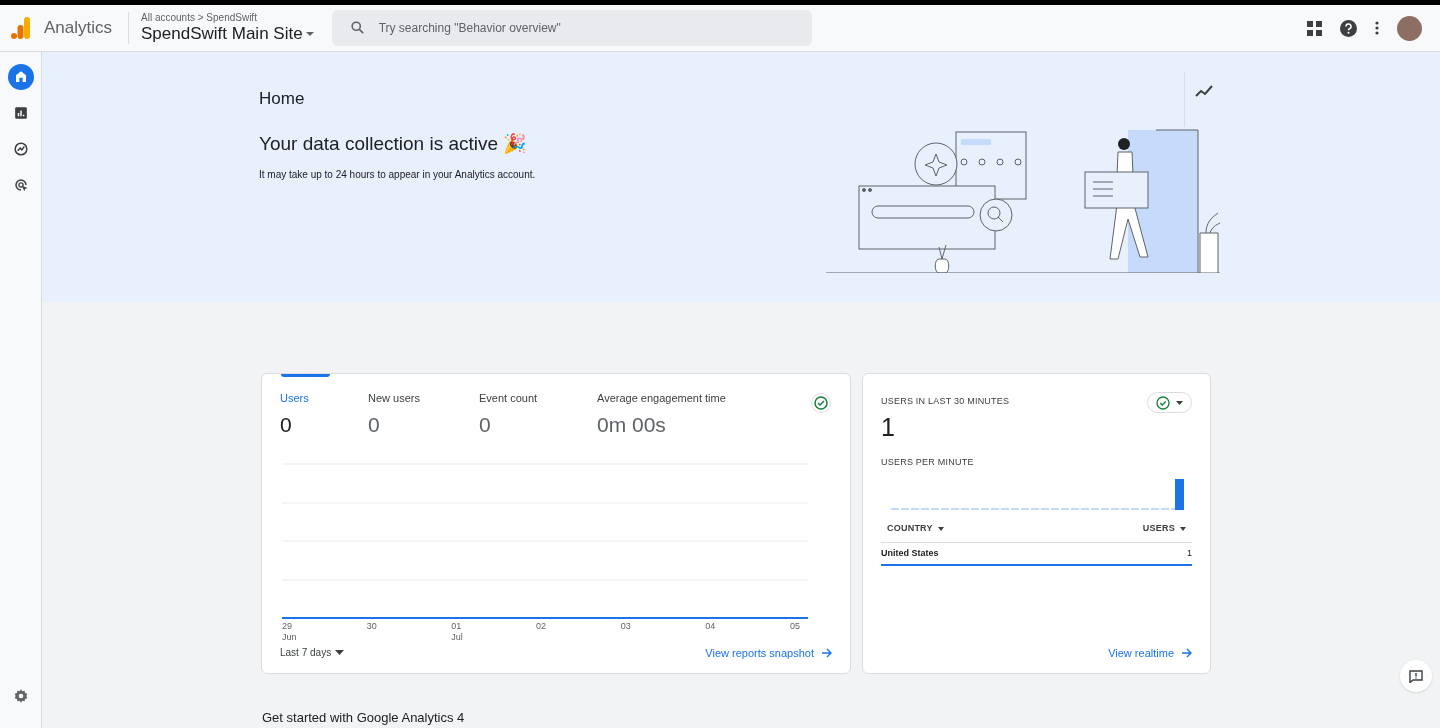 This screenshot has width=1440, height=728. What do you see at coordinates (538, 407) in the screenshot?
I see `metric-tab: Event count 0` at bounding box center [538, 407].